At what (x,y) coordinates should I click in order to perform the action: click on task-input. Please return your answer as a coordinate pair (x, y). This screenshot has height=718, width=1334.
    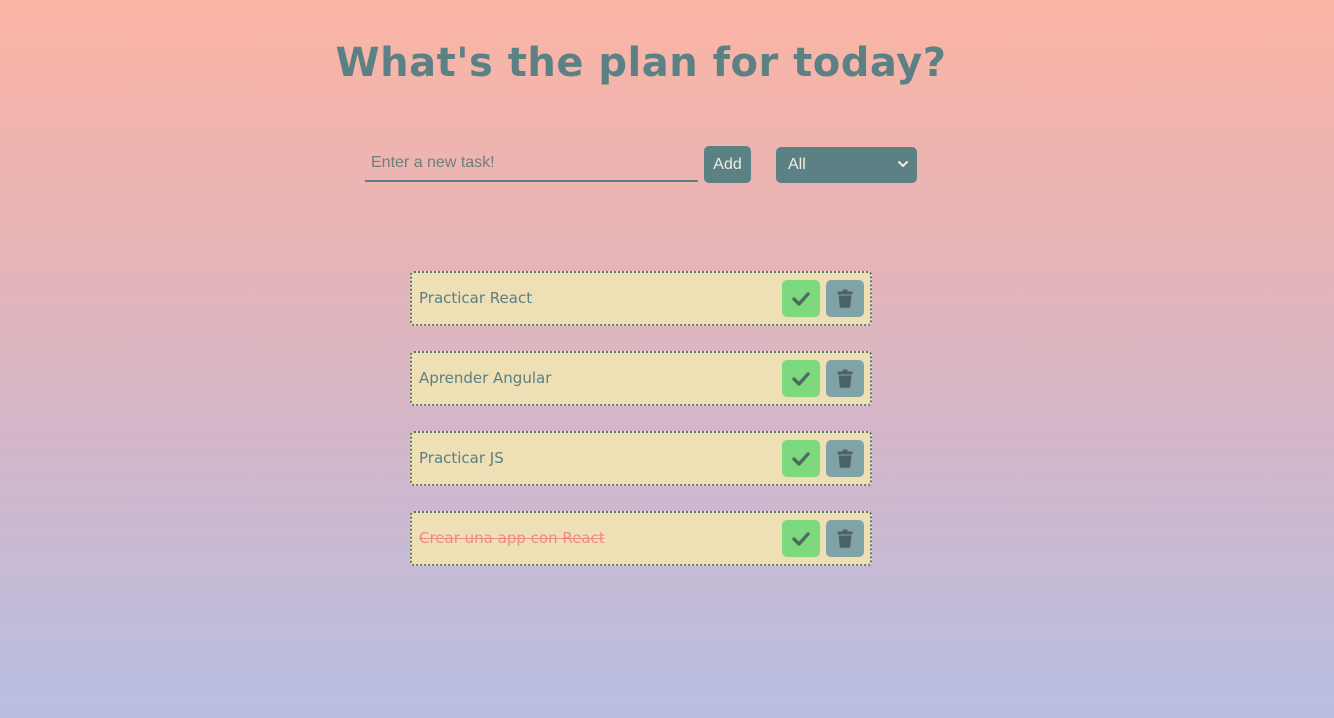
    Looking at the image, I should click on (531, 164).